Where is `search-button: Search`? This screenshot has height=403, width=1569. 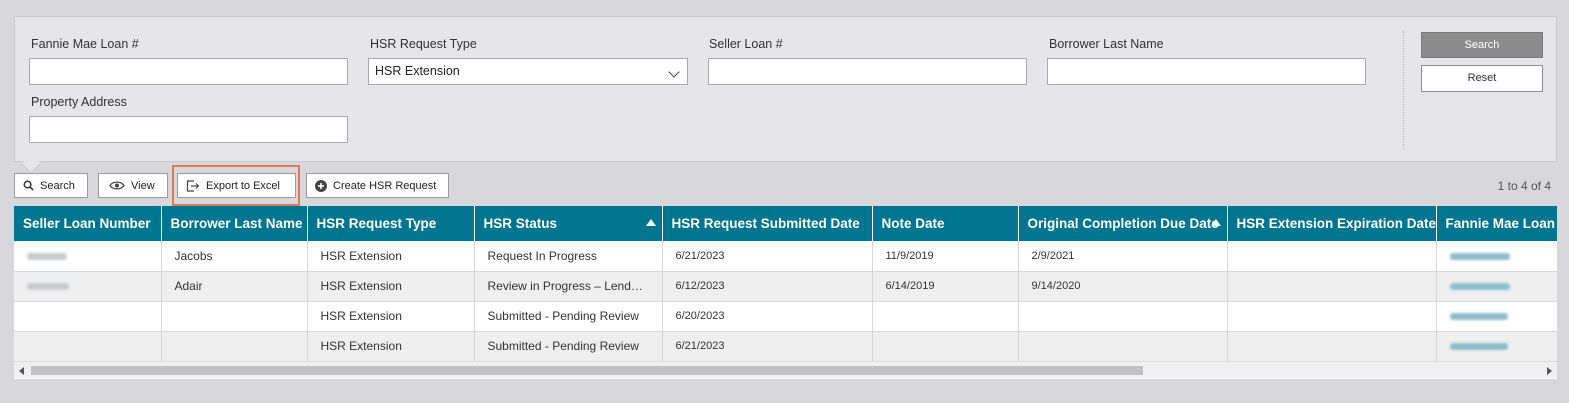 search-button: Search is located at coordinates (1482, 45).